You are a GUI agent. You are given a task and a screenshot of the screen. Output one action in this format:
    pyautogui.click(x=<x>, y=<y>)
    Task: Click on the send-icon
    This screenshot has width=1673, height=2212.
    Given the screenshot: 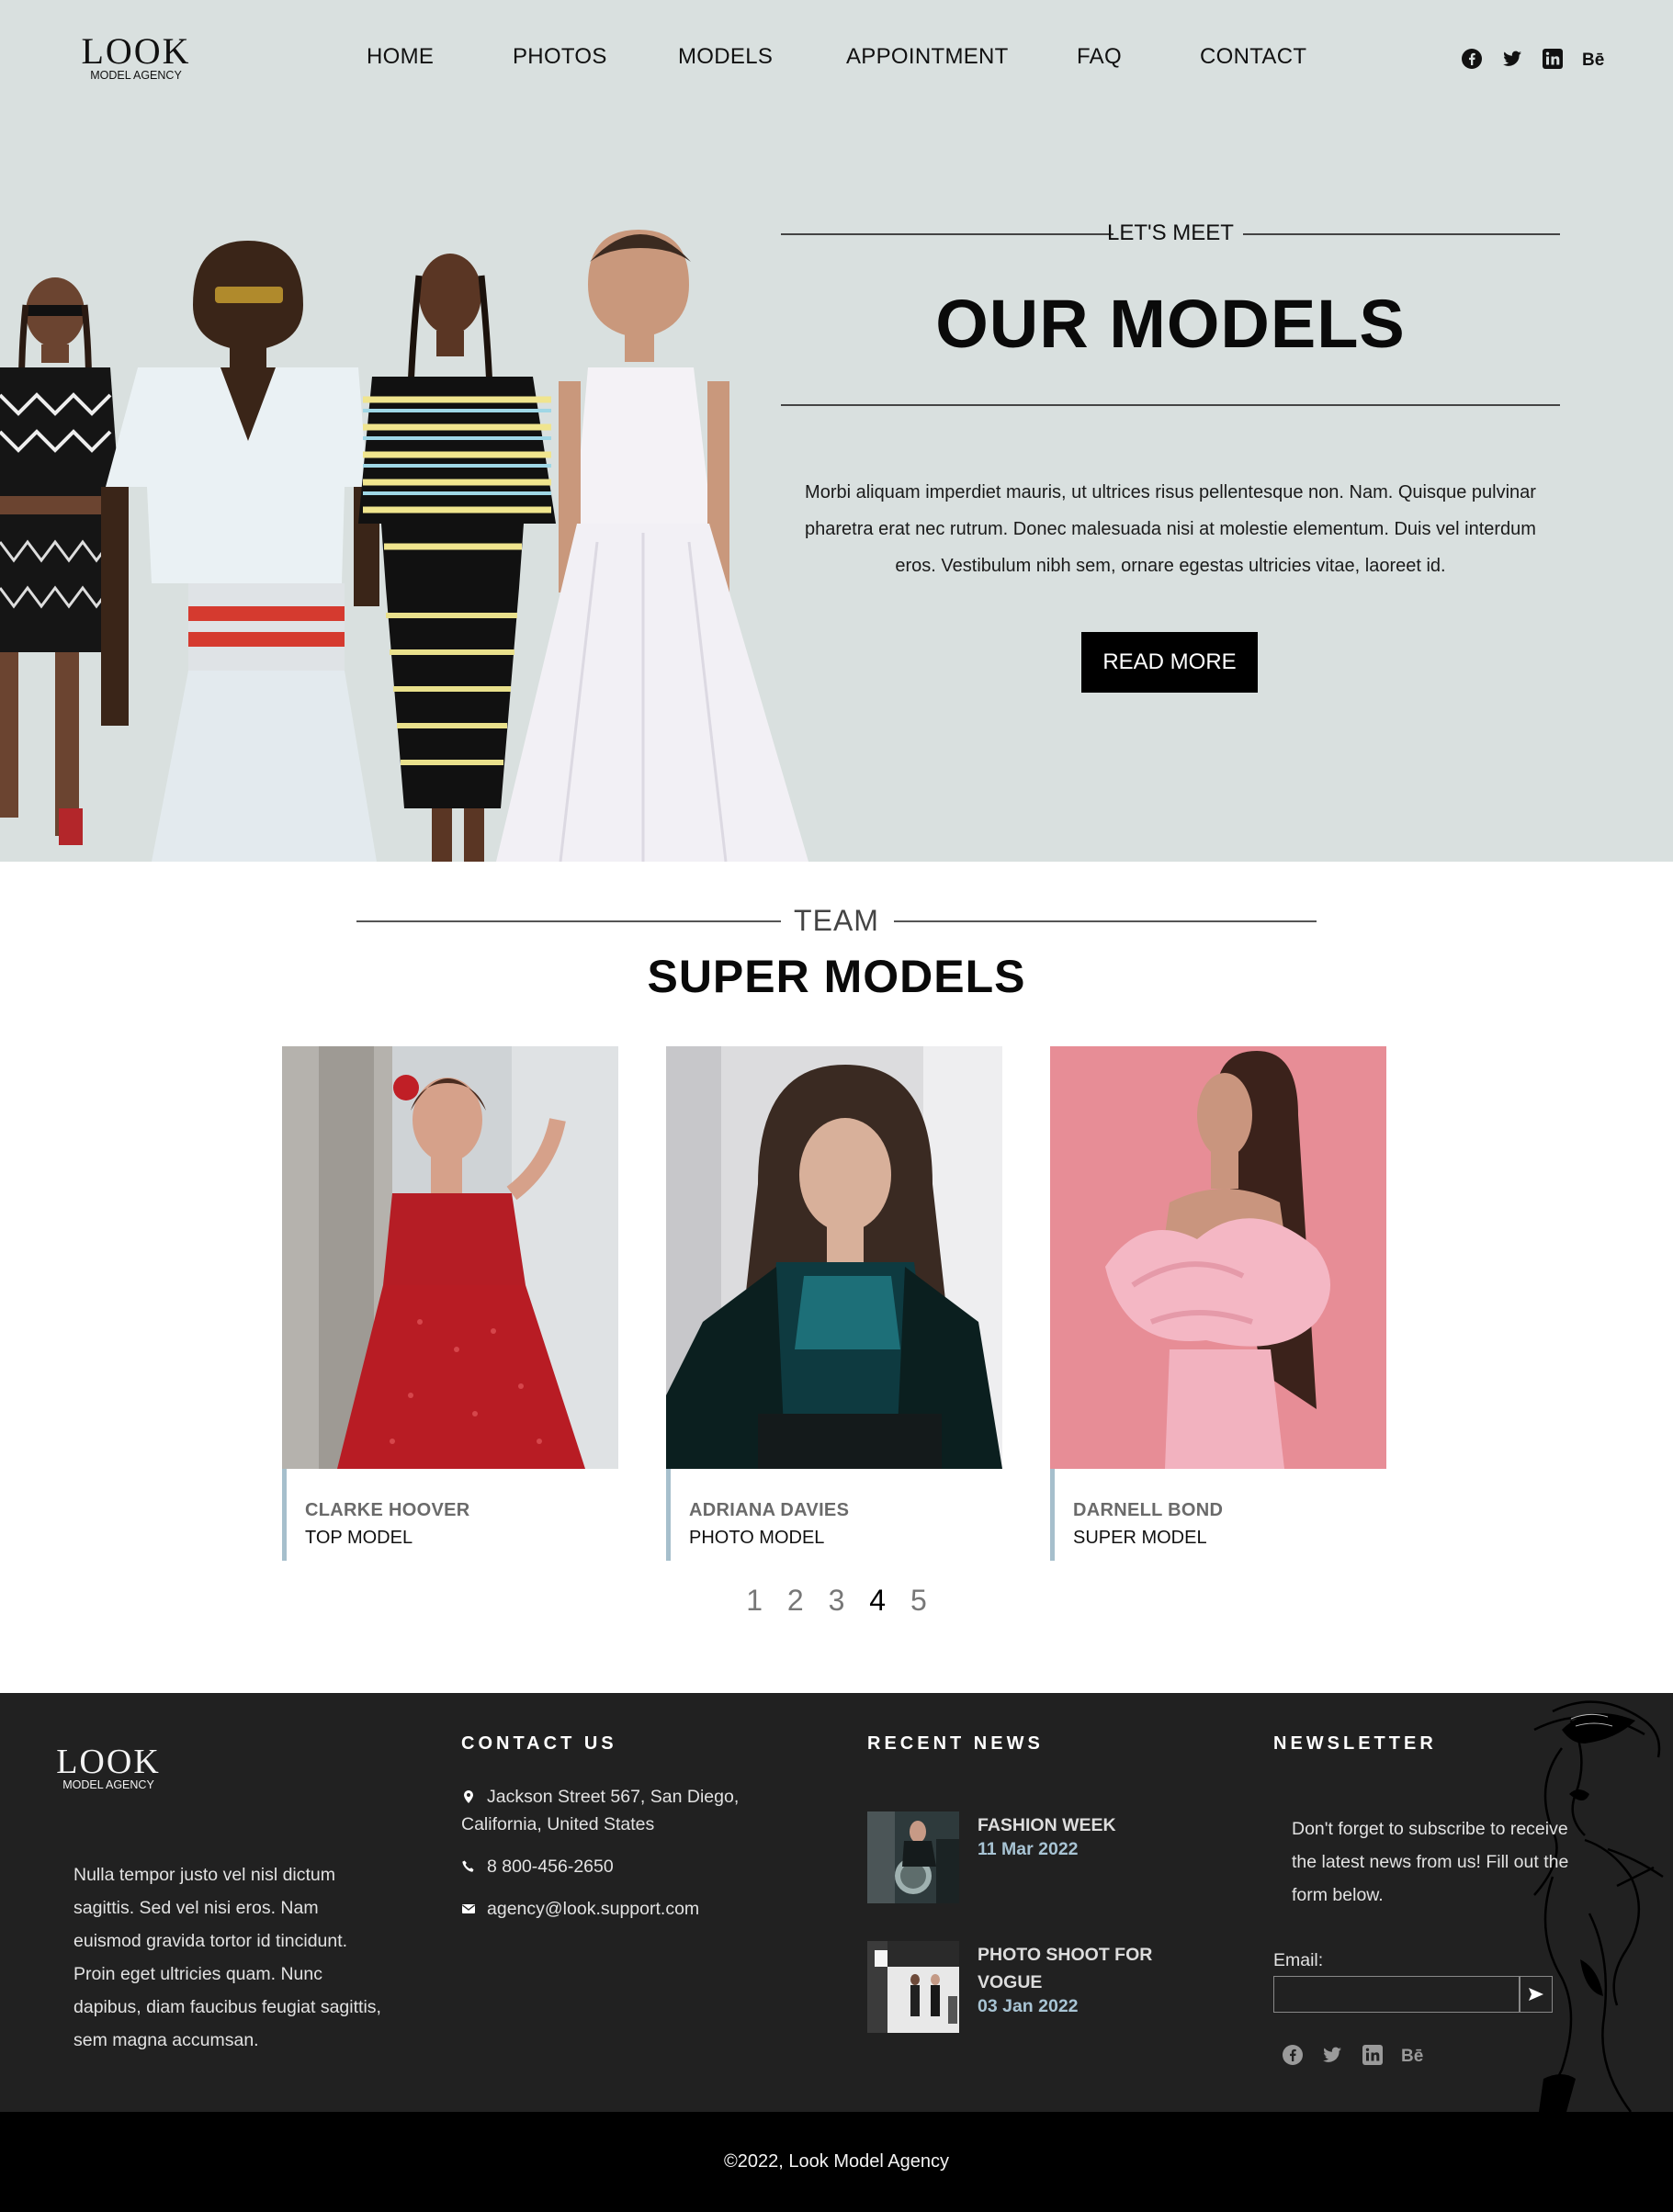 What is the action you would take?
    pyautogui.click(x=1536, y=1994)
    